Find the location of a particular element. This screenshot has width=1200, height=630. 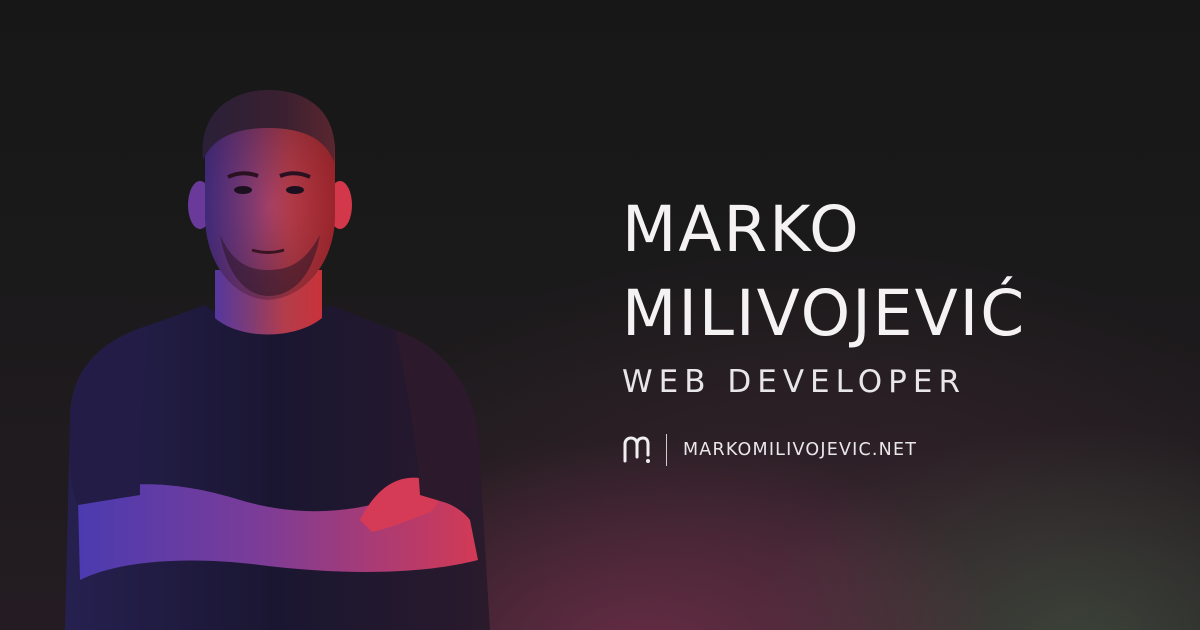

last-name: MILIVOJEVIĆ is located at coordinates (824, 313).